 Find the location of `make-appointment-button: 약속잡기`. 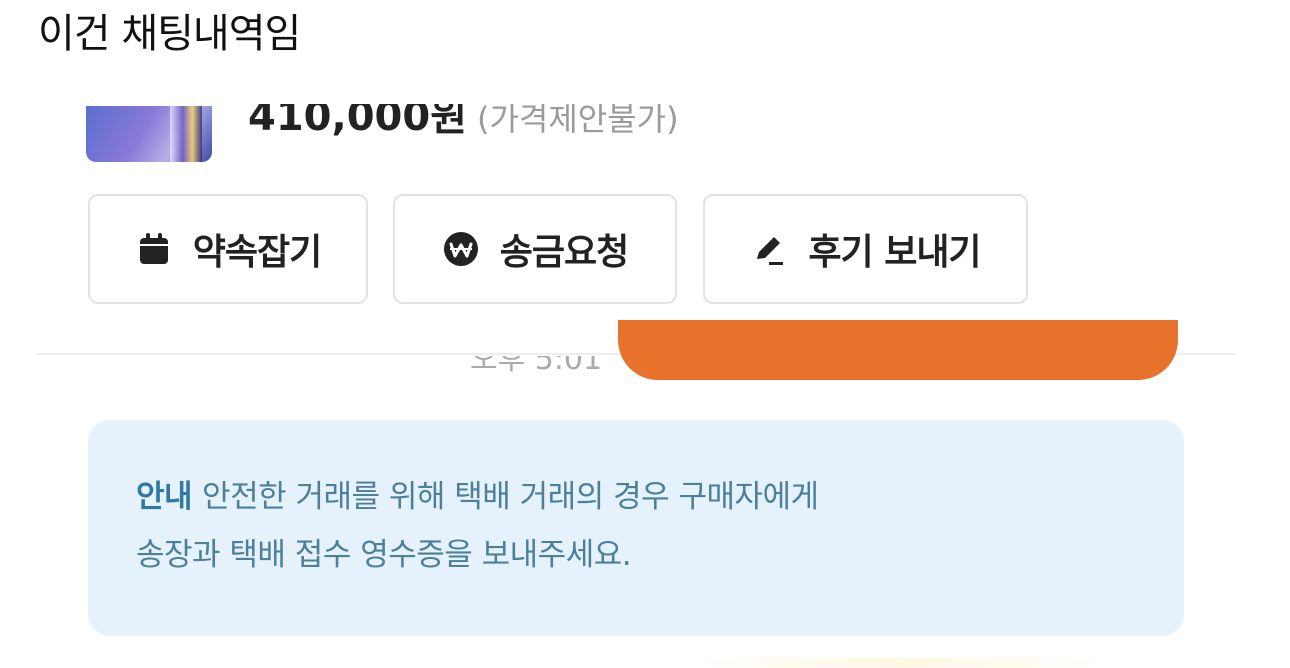

make-appointment-button: 약속잡기 is located at coordinates (228, 249).